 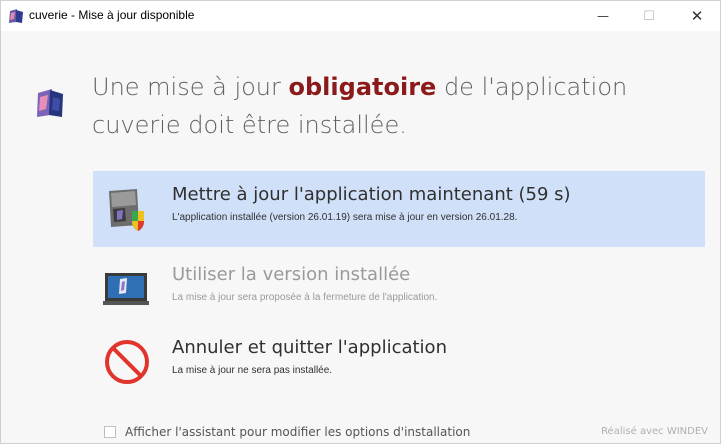 What do you see at coordinates (362, 87) in the screenshot?
I see `headline-emphasis: obligatoire` at bounding box center [362, 87].